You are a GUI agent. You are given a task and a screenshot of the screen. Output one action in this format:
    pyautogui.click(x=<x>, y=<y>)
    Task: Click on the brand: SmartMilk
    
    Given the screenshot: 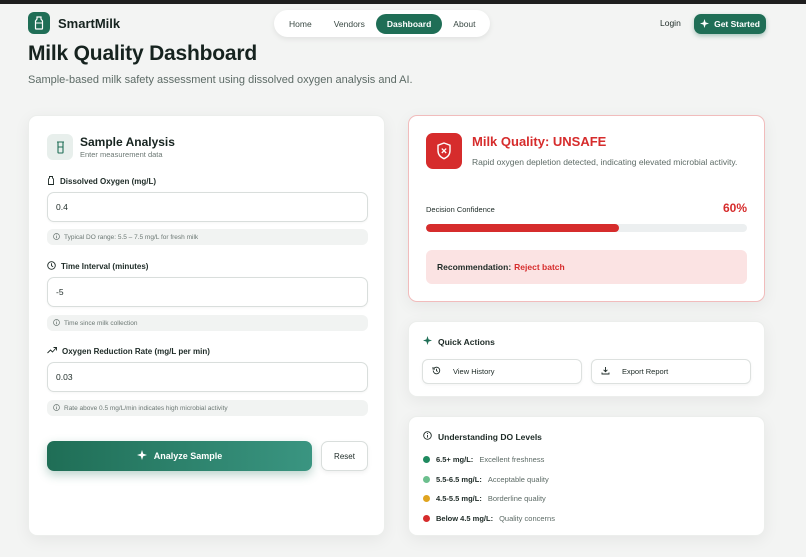 What is the action you would take?
    pyautogui.click(x=74, y=23)
    